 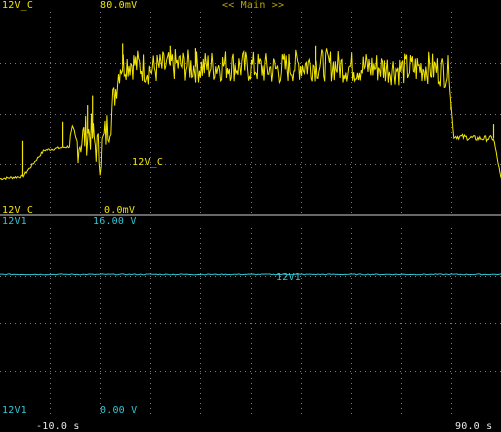 What do you see at coordinates (18, 5) in the screenshot?
I see `ch1-top-label: 12V_C` at bounding box center [18, 5].